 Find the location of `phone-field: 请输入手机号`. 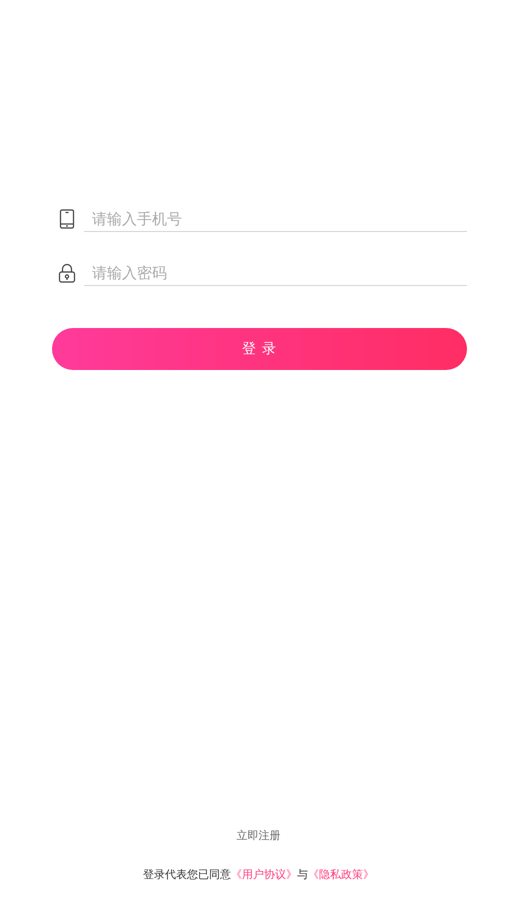

phone-field: 请输入手机号 is located at coordinates (275, 220).